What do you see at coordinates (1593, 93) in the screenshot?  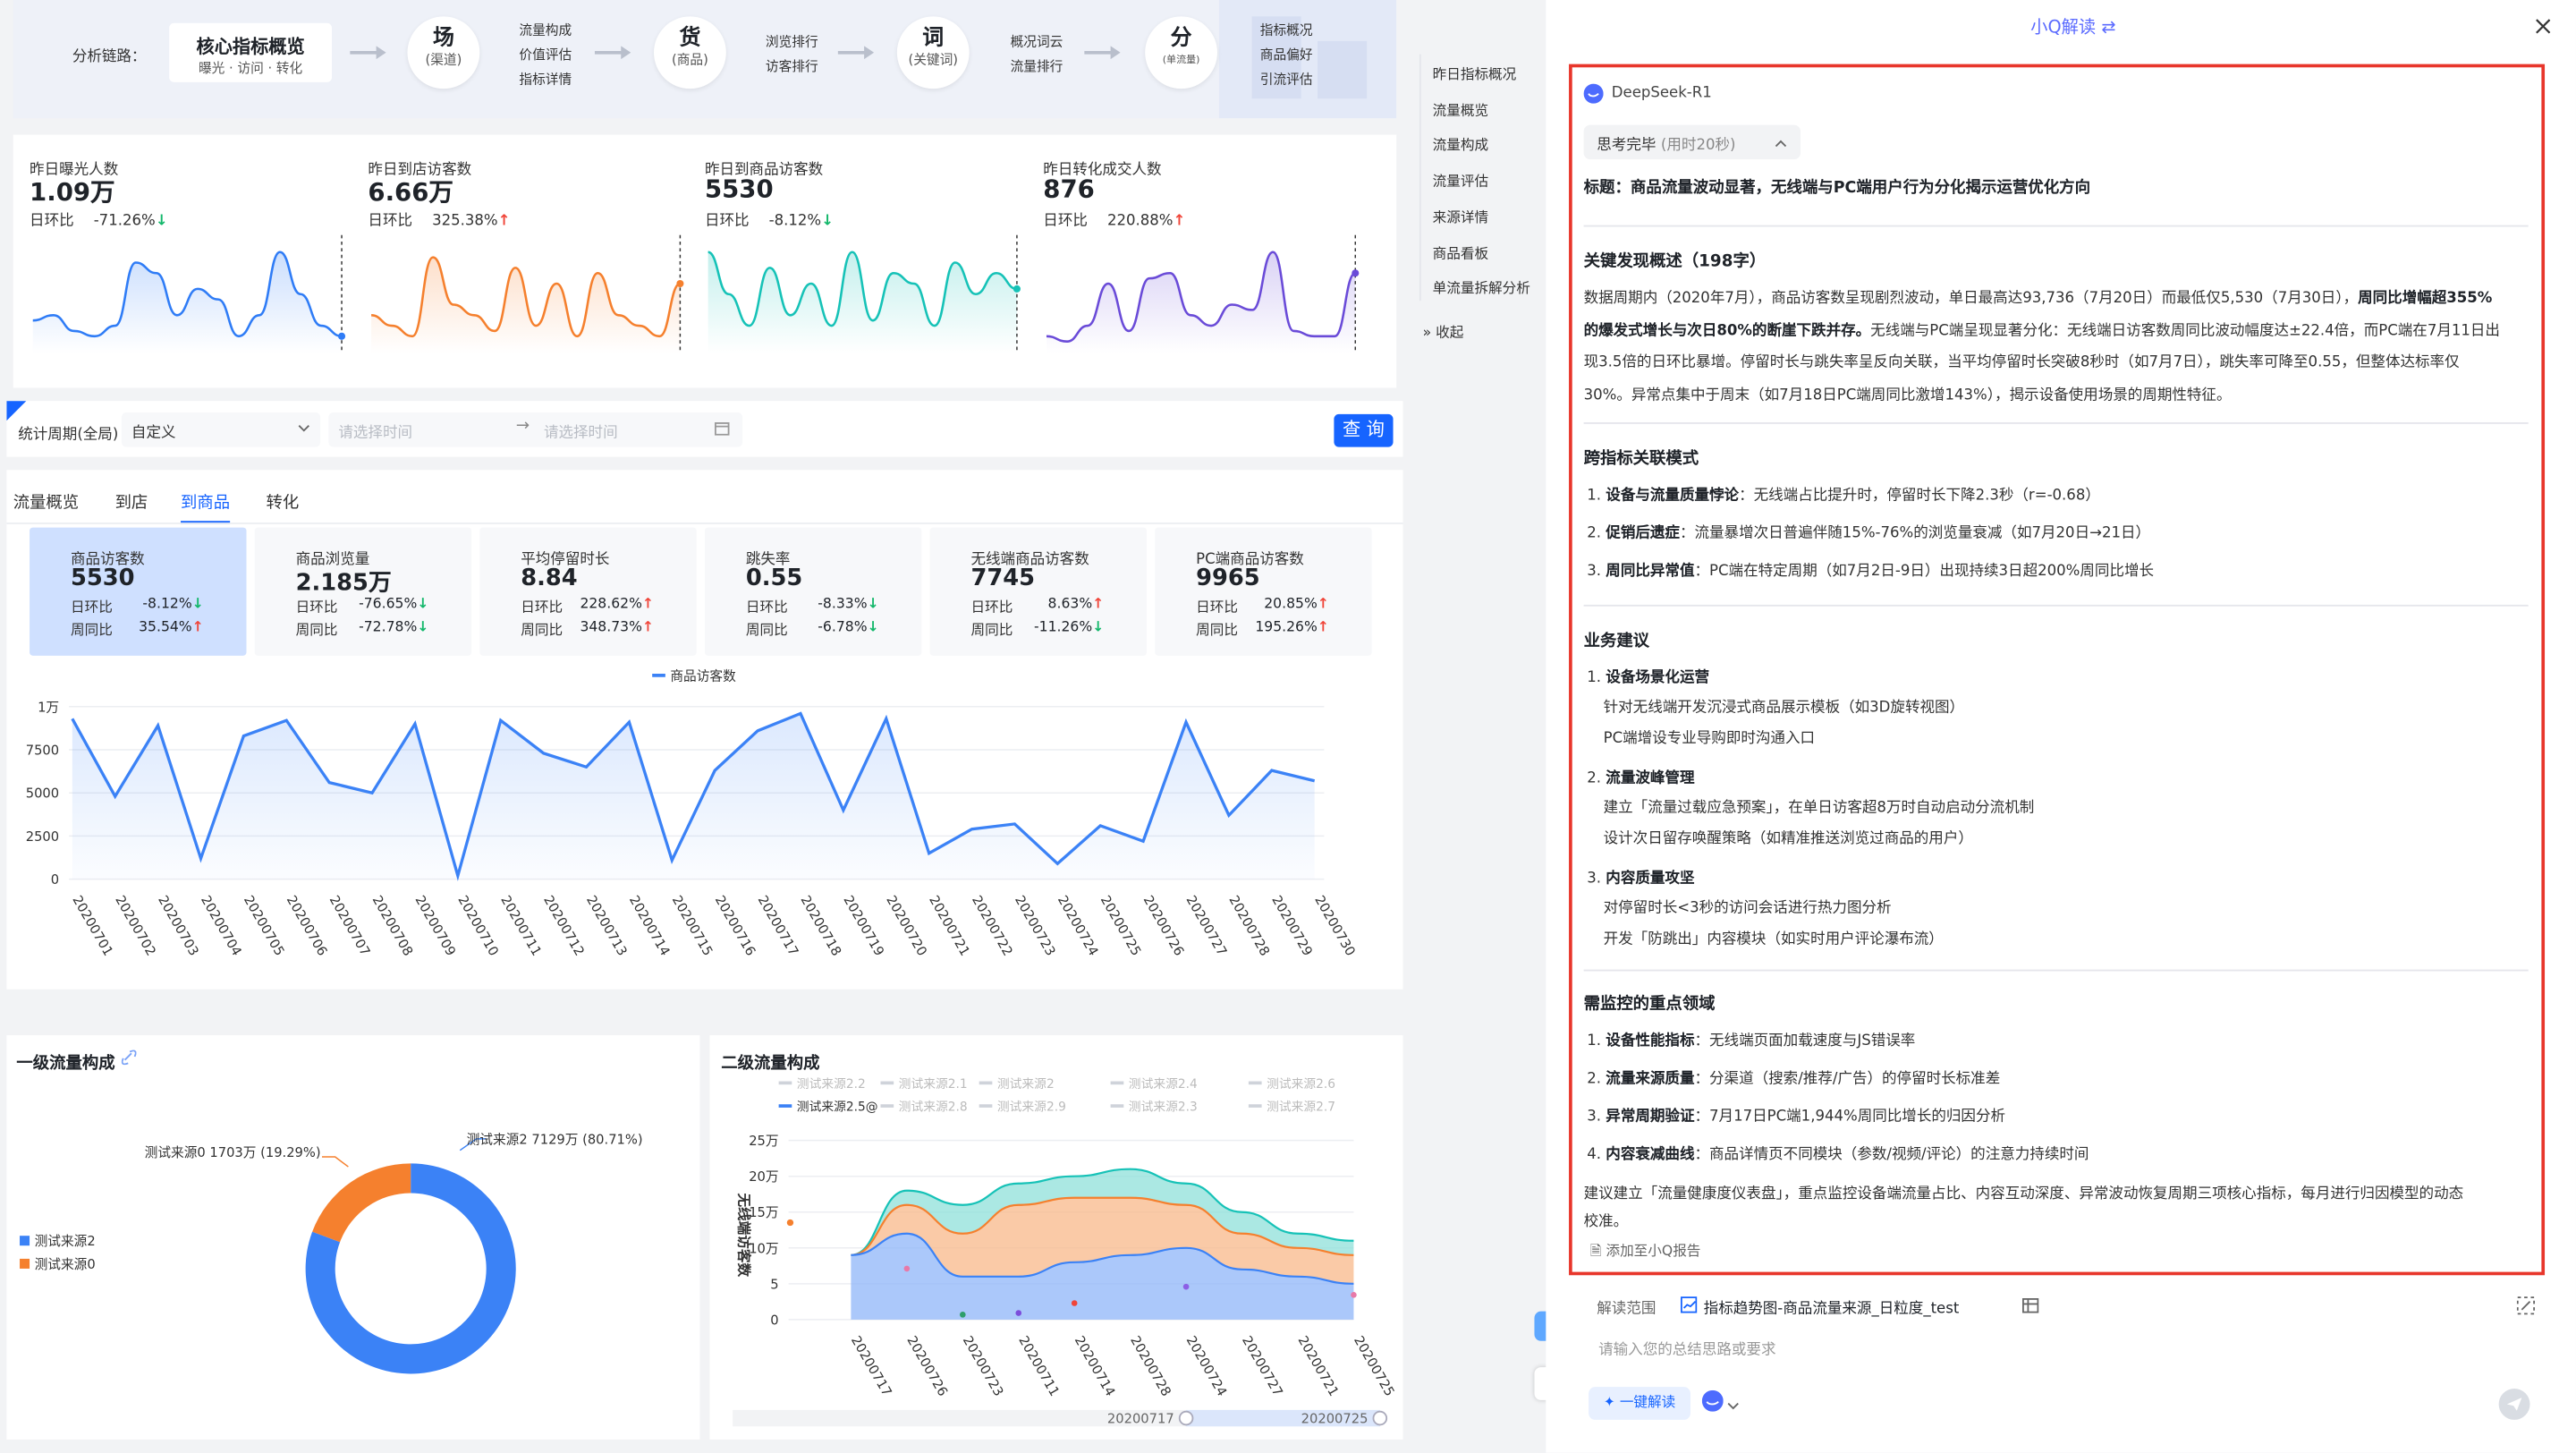 I see `deepseek-logo-icon` at bounding box center [1593, 93].